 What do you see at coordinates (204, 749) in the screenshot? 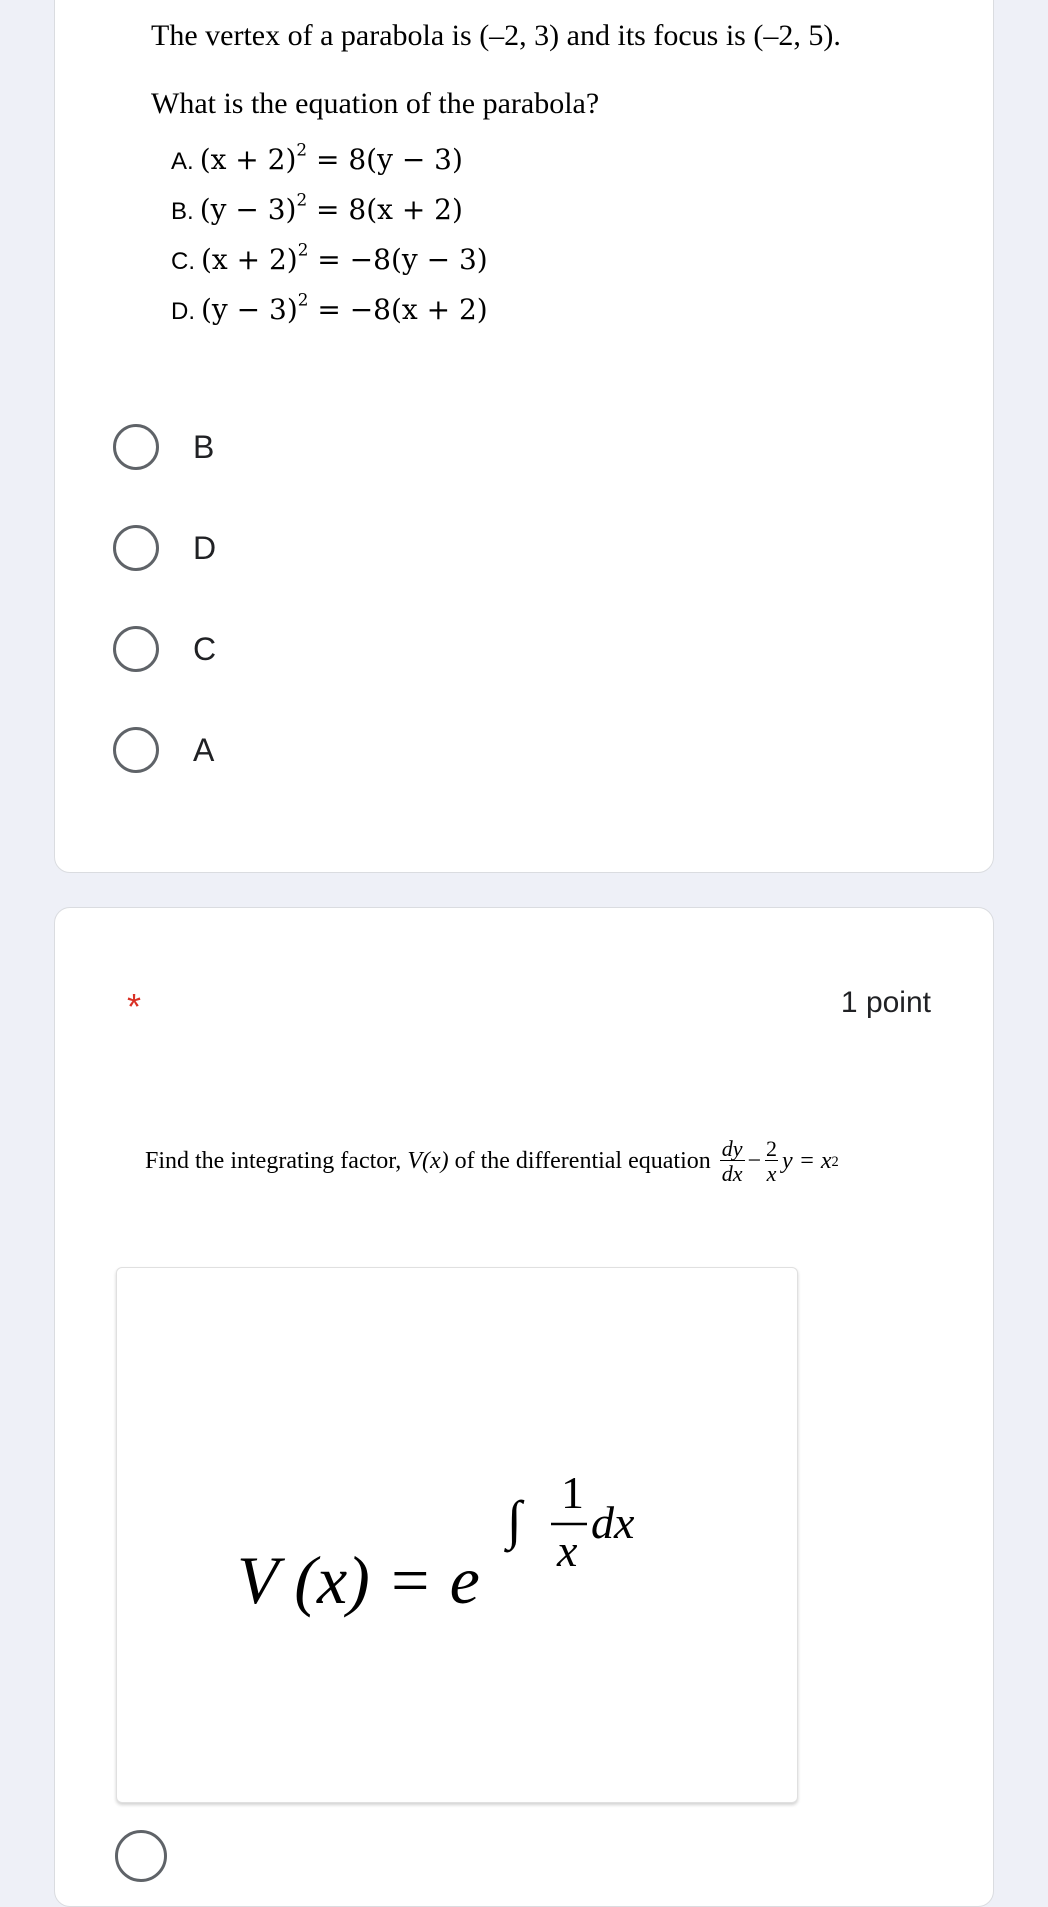
I see `choice-label: A` at bounding box center [204, 749].